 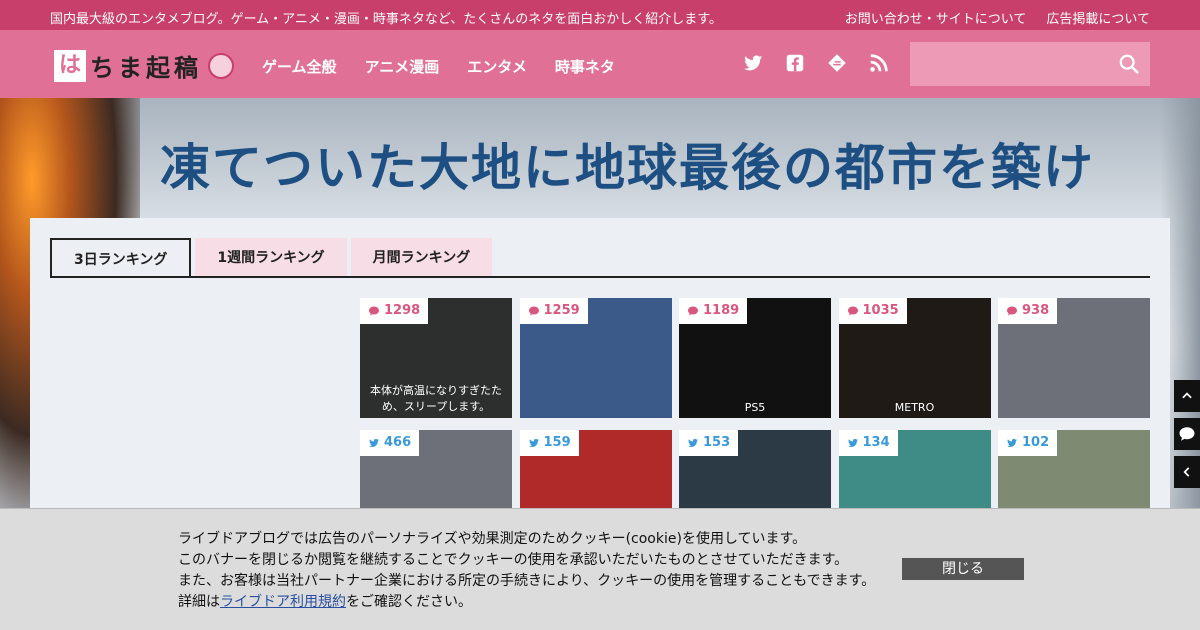 What do you see at coordinates (595, 358) in the screenshot?
I see `ranking-card: 1259` at bounding box center [595, 358].